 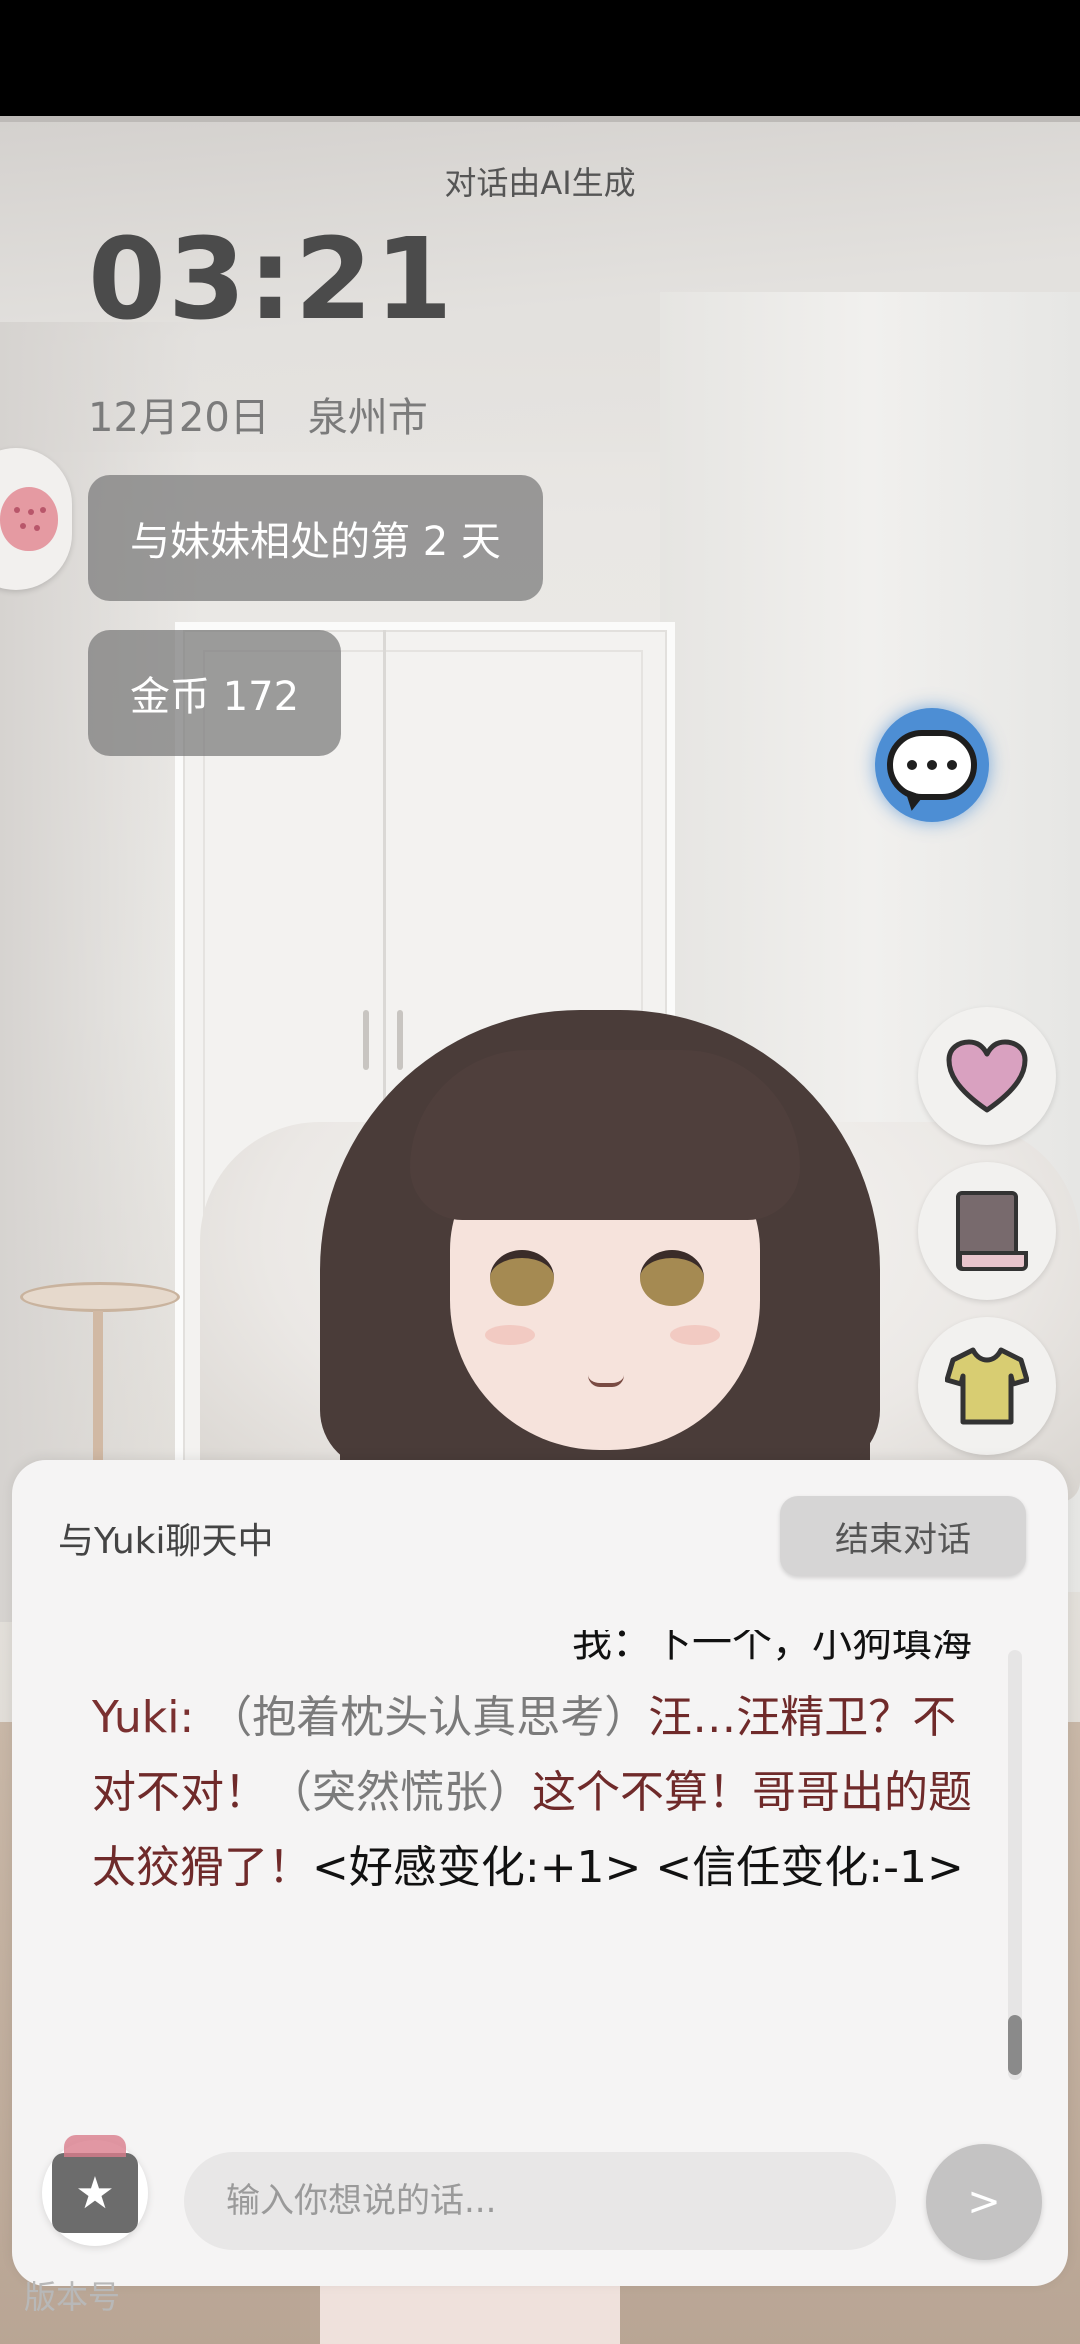 I want to click on message-input, so click(x=540, y=2201).